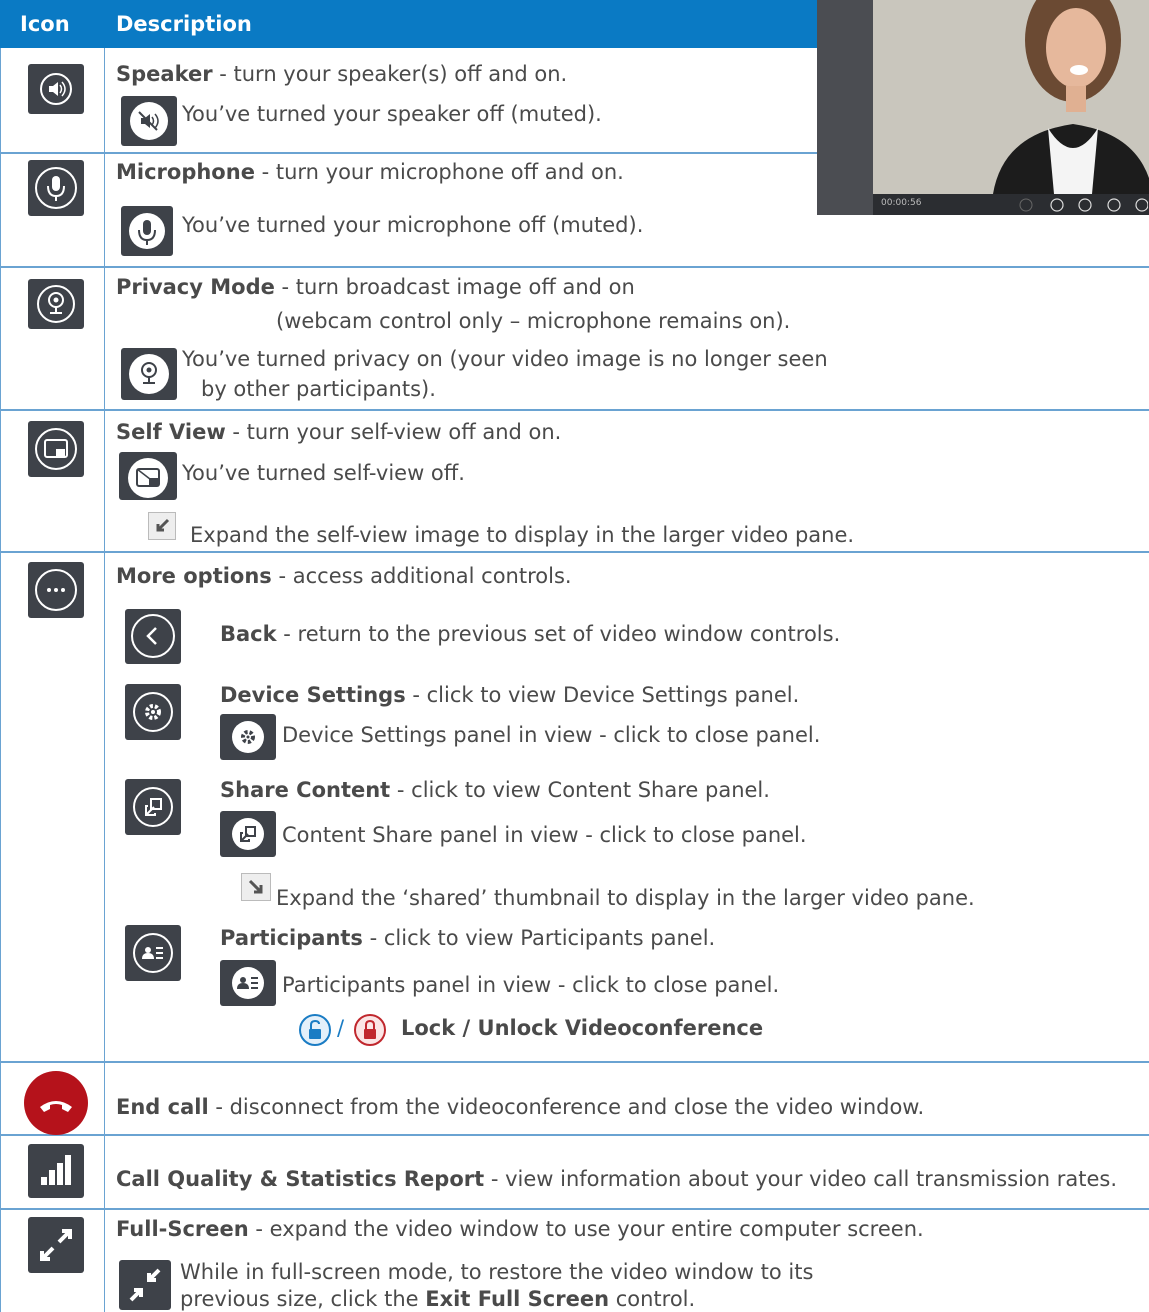 This screenshot has width=1149, height=1312. Describe the element at coordinates (517, 1299) in the screenshot. I see `exit-full-screen-control-name: Exit Full Screen` at that location.